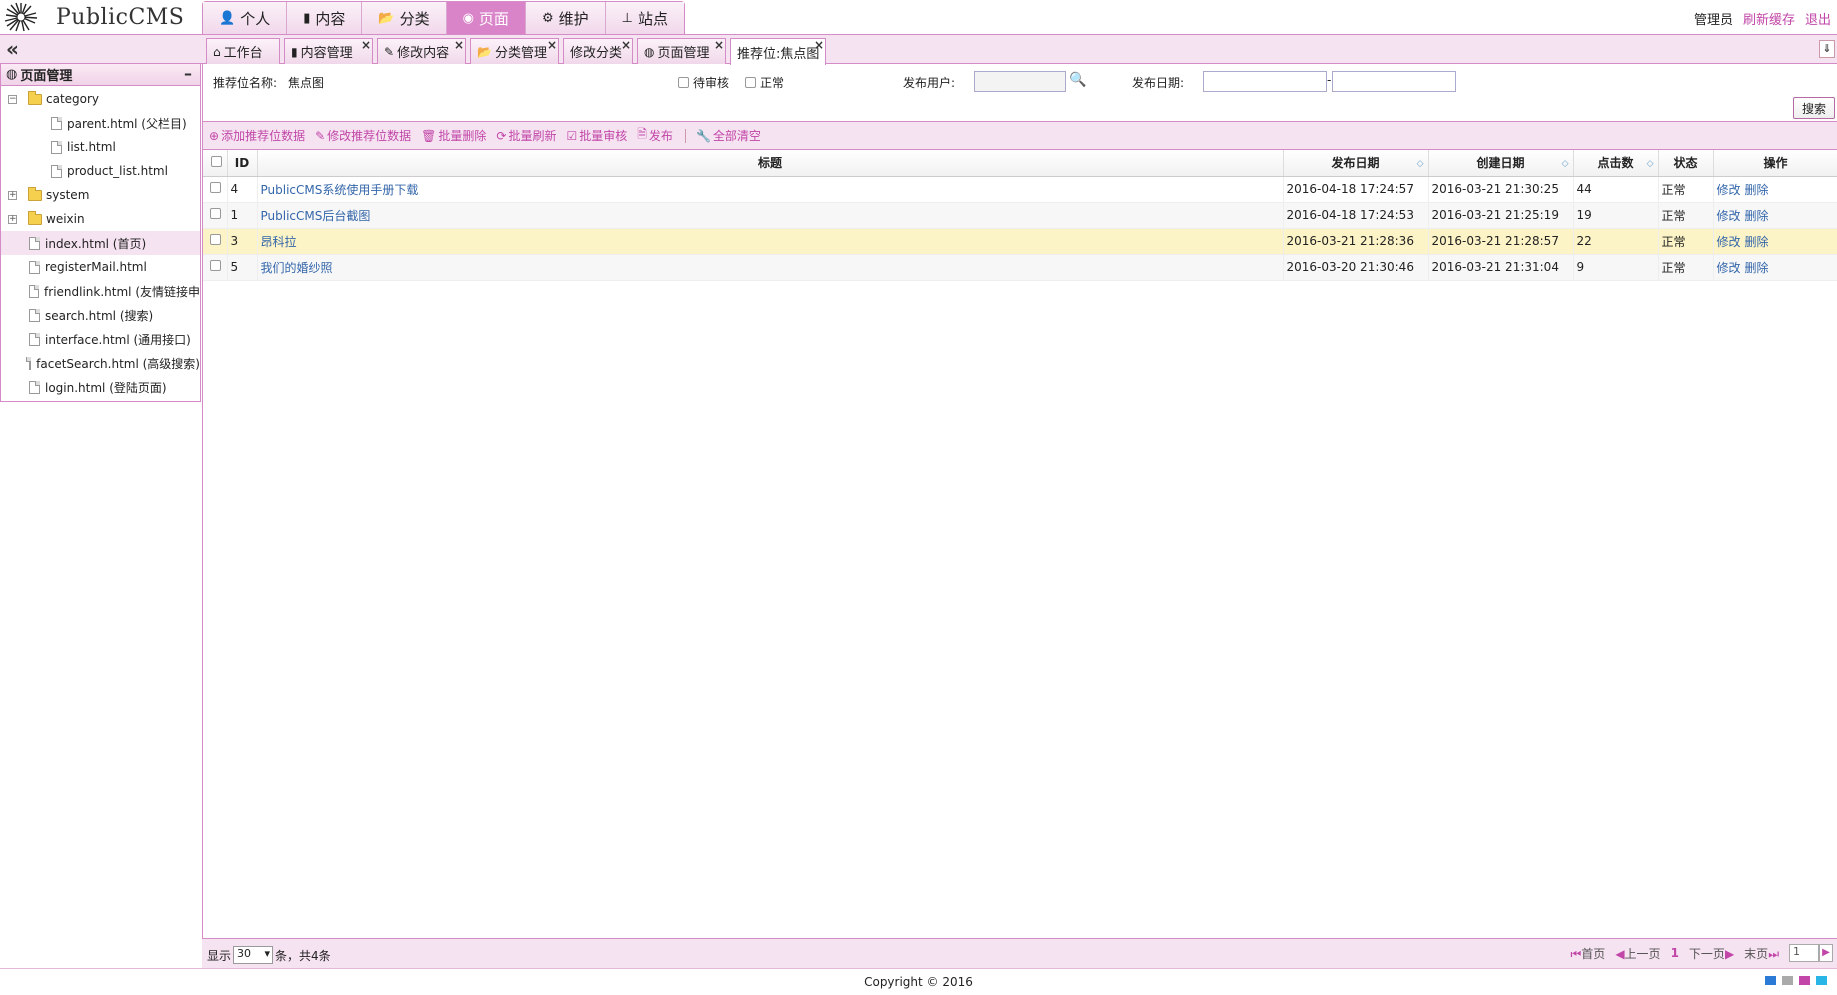  Describe the element at coordinates (453, 135) in the screenshot. I see `batch-delete-button: 🗑 批量删除` at that location.